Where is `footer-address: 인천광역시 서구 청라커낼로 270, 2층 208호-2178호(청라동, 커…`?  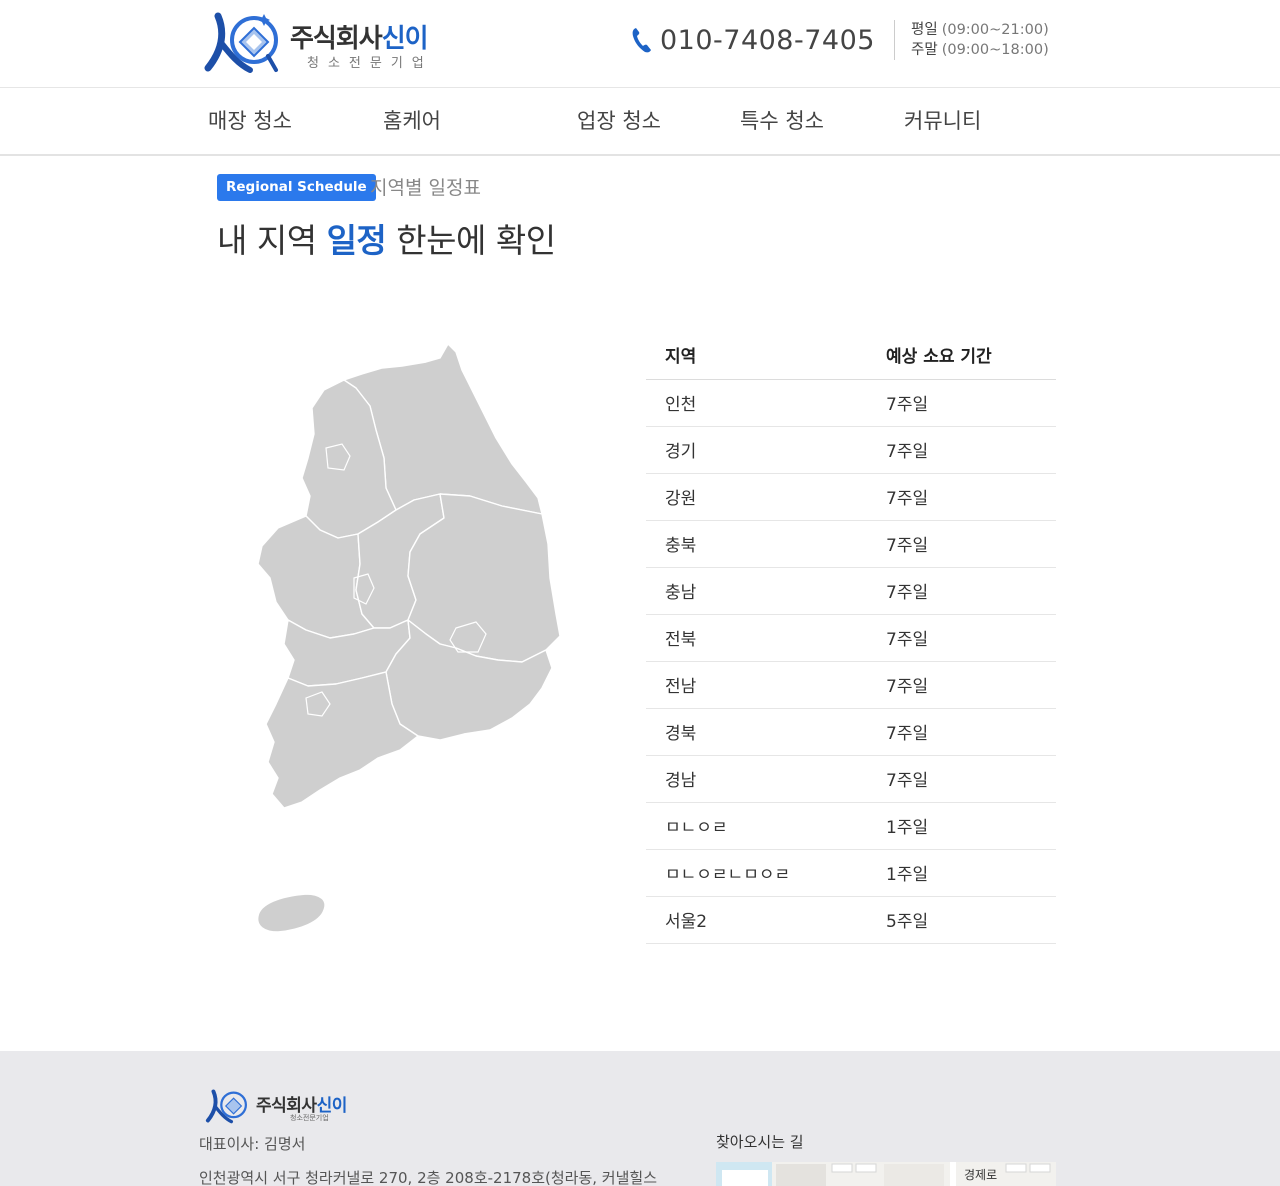
footer-address: 인천광역시 서구 청라커낼로 270, 2층 208호-2178호(청라동, 커… is located at coordinates (428, 1177).